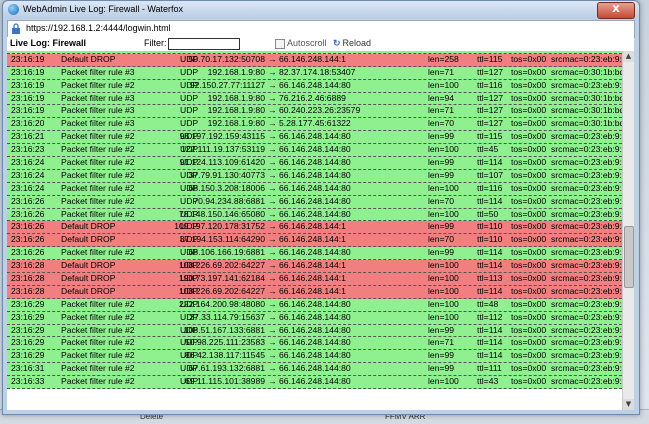 The image size is (649, 424). I want to click on log-cell-len: len=99, so click(441, 226).